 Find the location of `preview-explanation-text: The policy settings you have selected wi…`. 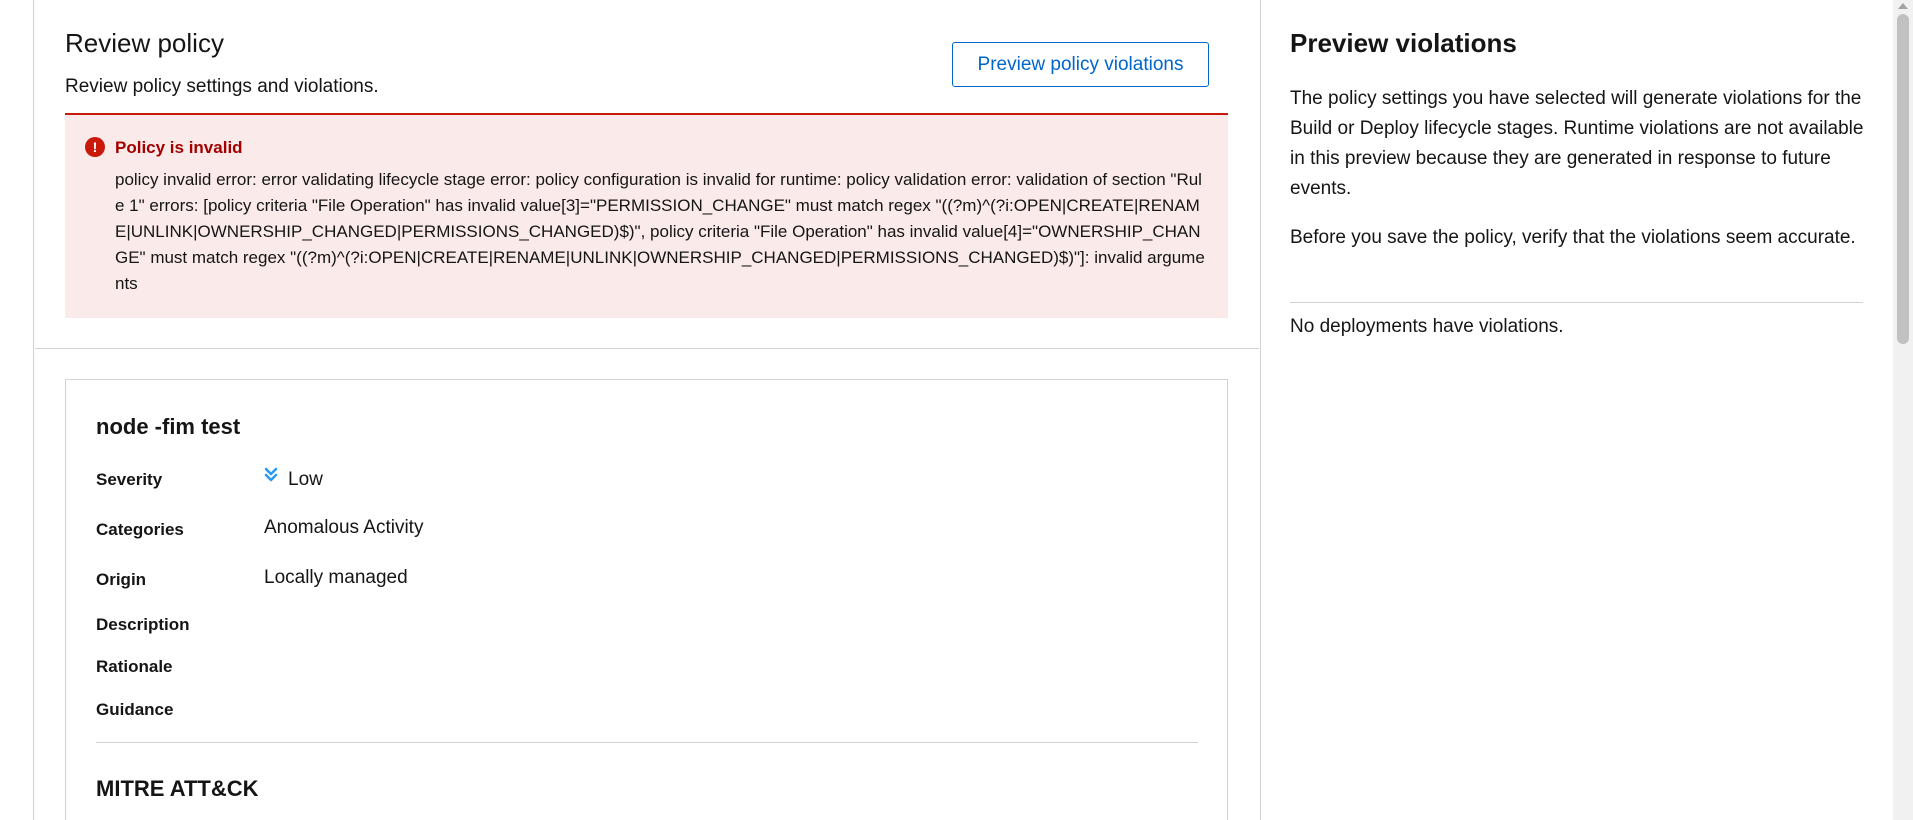

preview-explanation-text: The policy settings you have selected wi… is located at coordinates (1577, 143).